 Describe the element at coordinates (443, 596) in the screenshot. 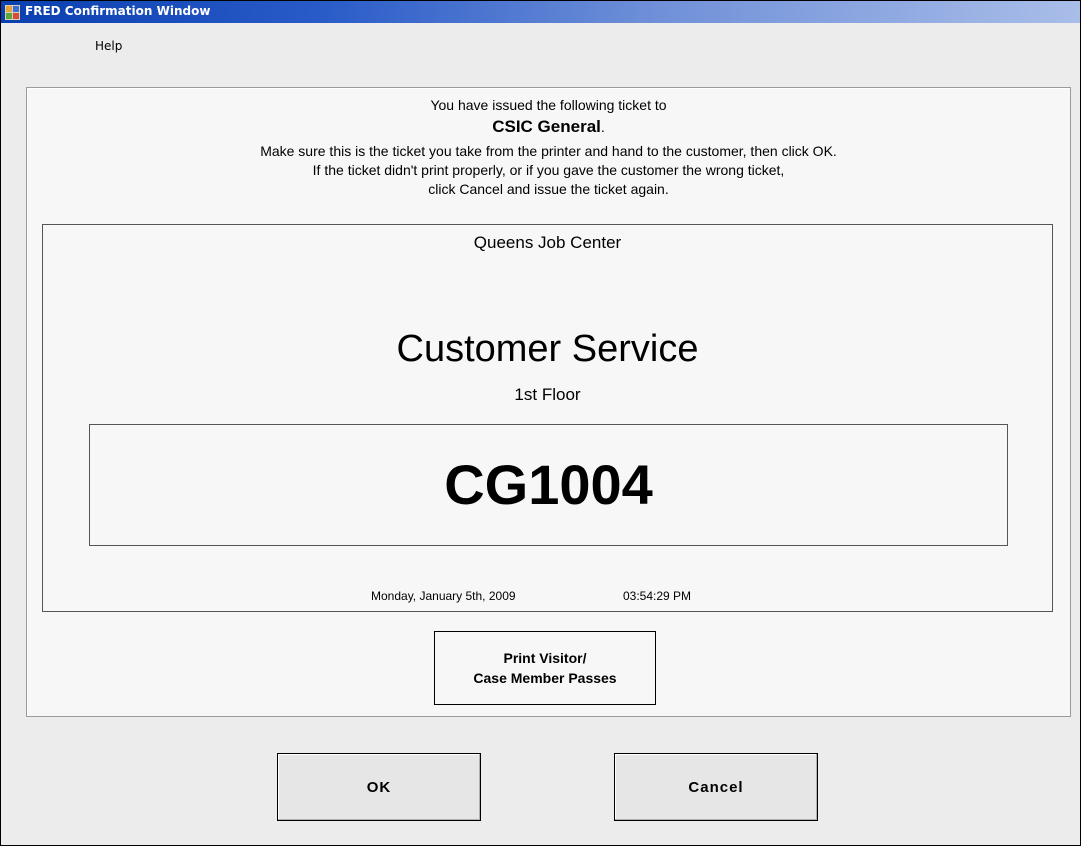

I see `ticket-date: Monday, January 5th, 2009` at that location.